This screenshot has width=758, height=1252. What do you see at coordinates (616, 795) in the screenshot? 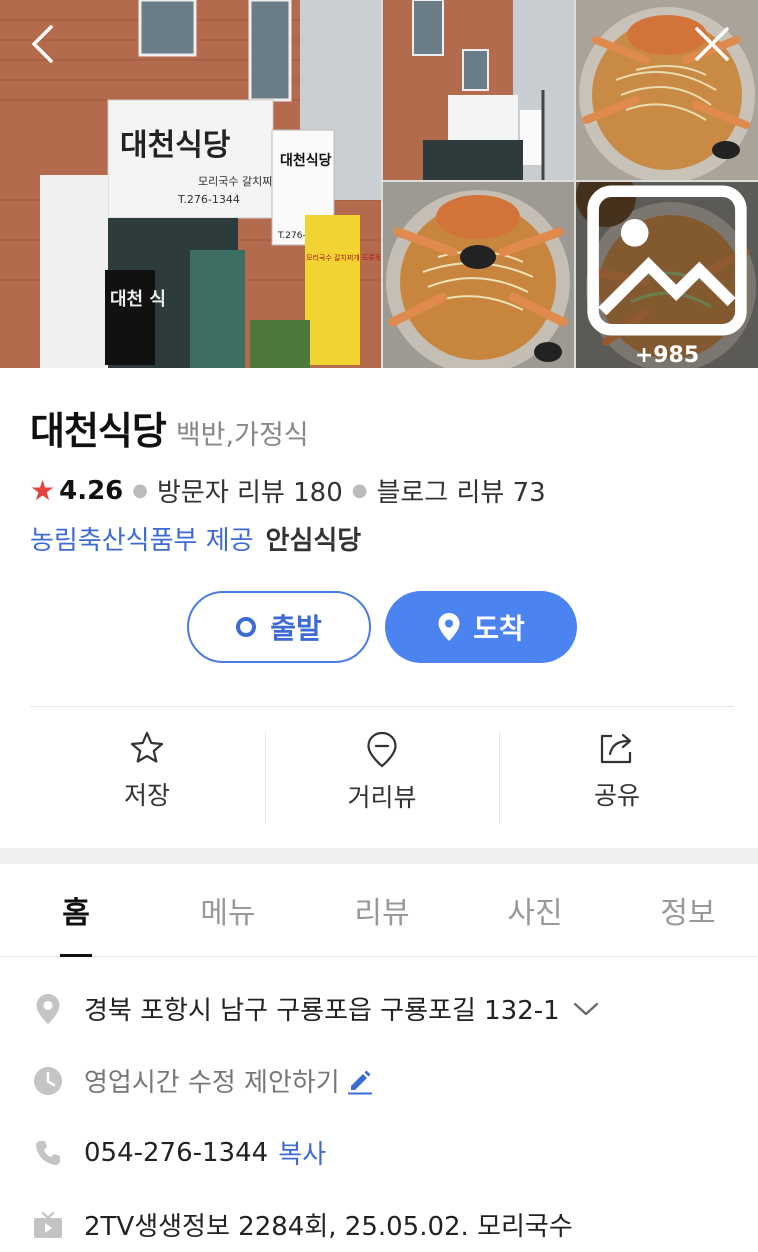
I see `share-label: 공유` at bounding box center [616, 795].